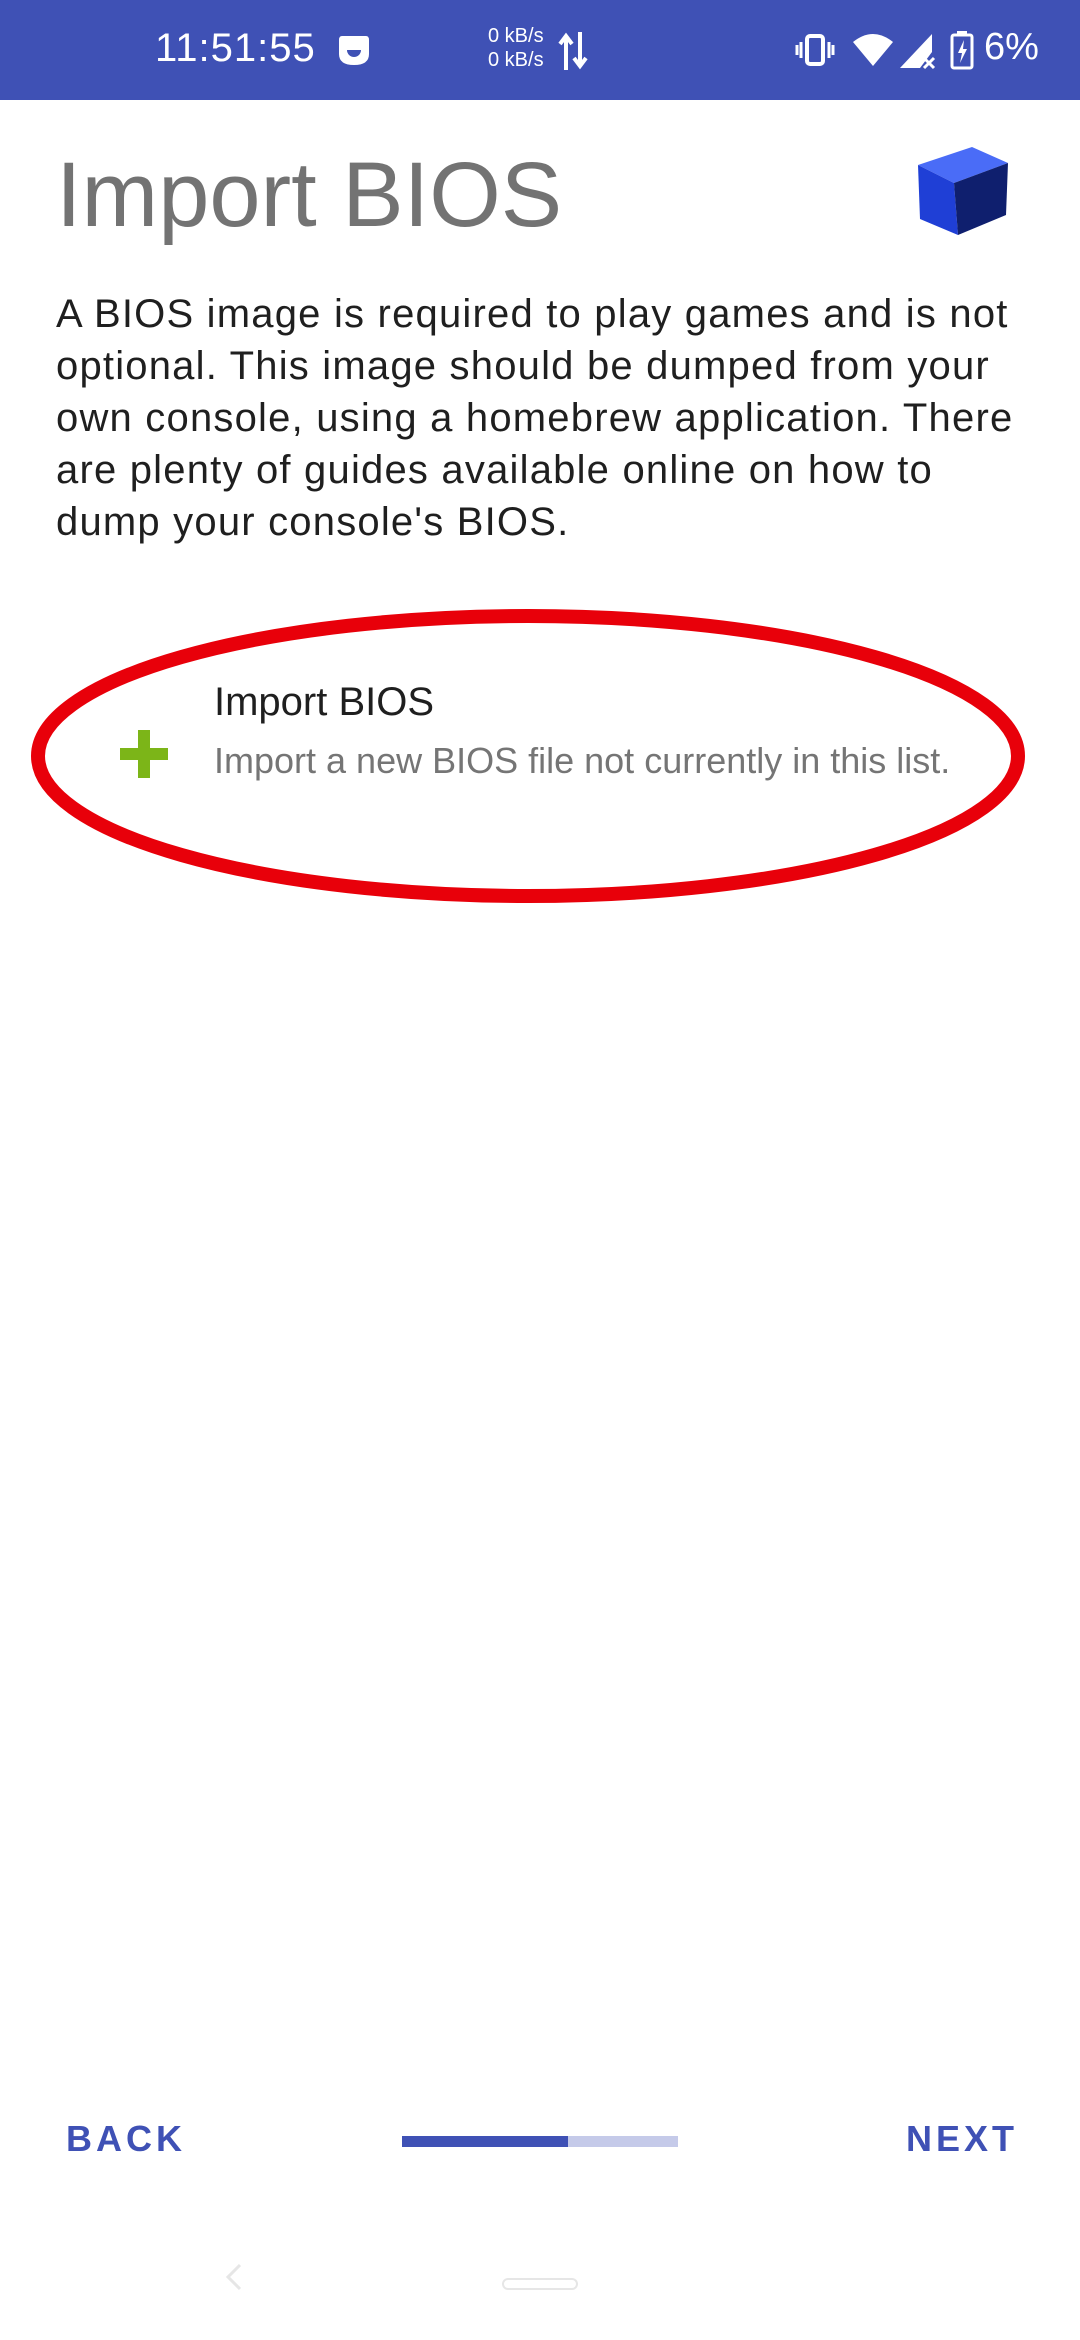  Describe the element at coordinates (309, 195) in the screenshot. I see `page-title: Import BIOS` at that location.